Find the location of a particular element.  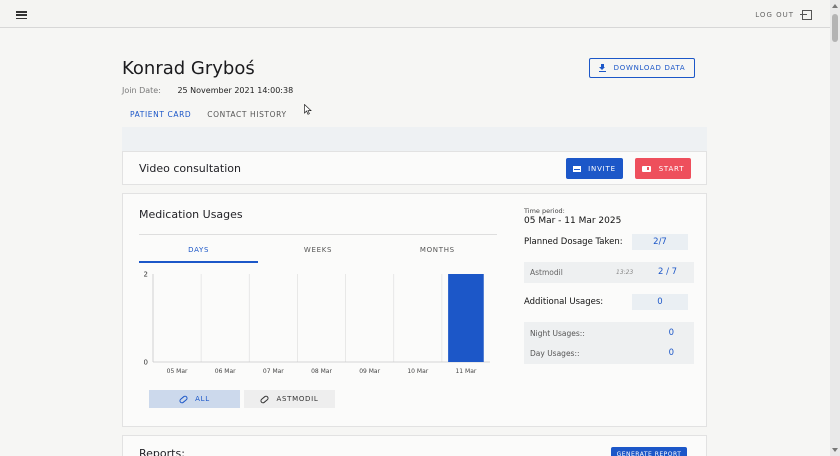

tab-months: MONTHS is located at coordinates (437, 249).